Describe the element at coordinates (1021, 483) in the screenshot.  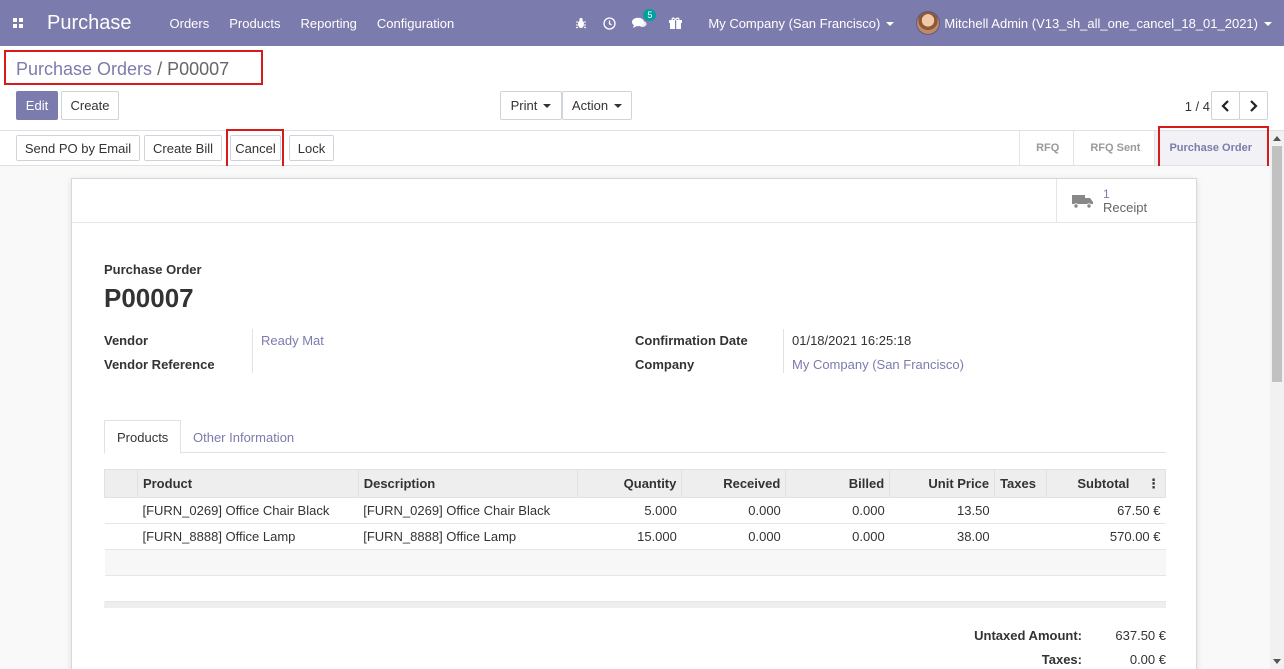
I see `column-header-taxes: Taxes` at that location.